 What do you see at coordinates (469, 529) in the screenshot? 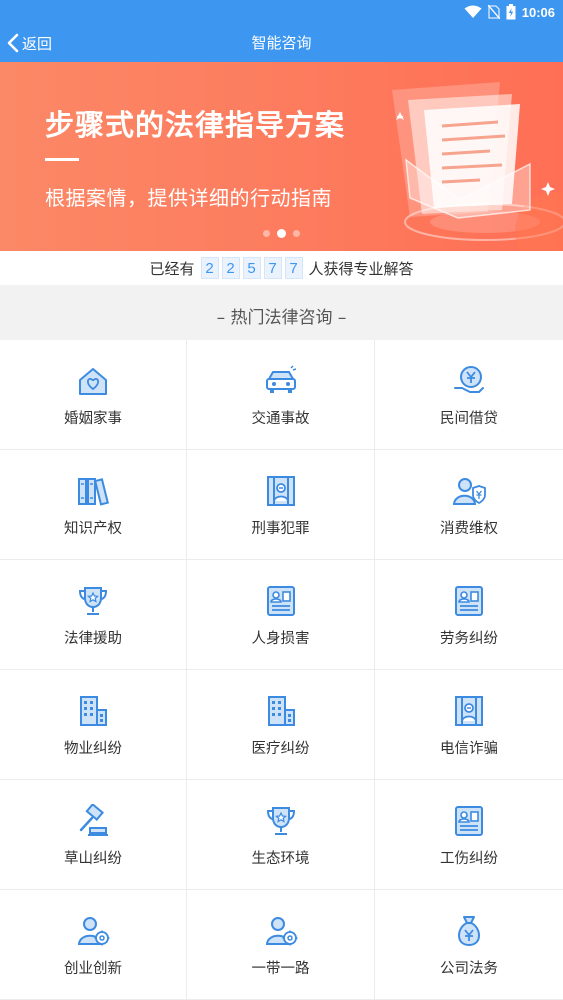
I see `category-label: 消费维权` at bounding box center [469, 529].